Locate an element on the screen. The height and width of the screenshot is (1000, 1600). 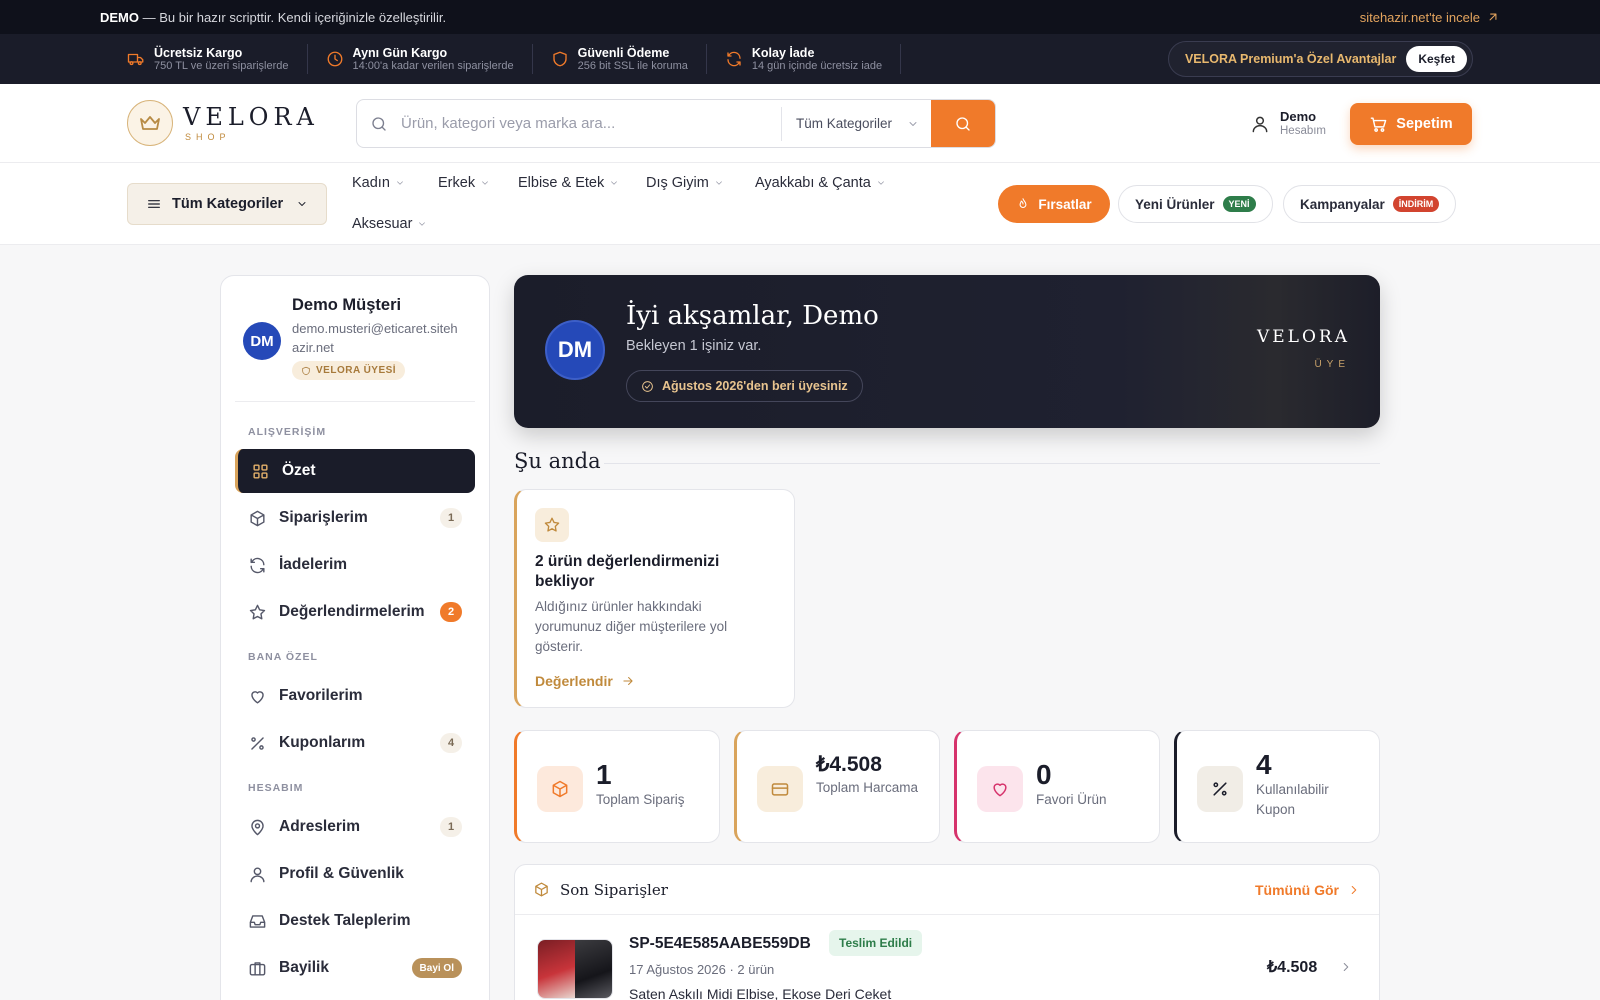
order-thumbnail is located at coordinates (575, 969).